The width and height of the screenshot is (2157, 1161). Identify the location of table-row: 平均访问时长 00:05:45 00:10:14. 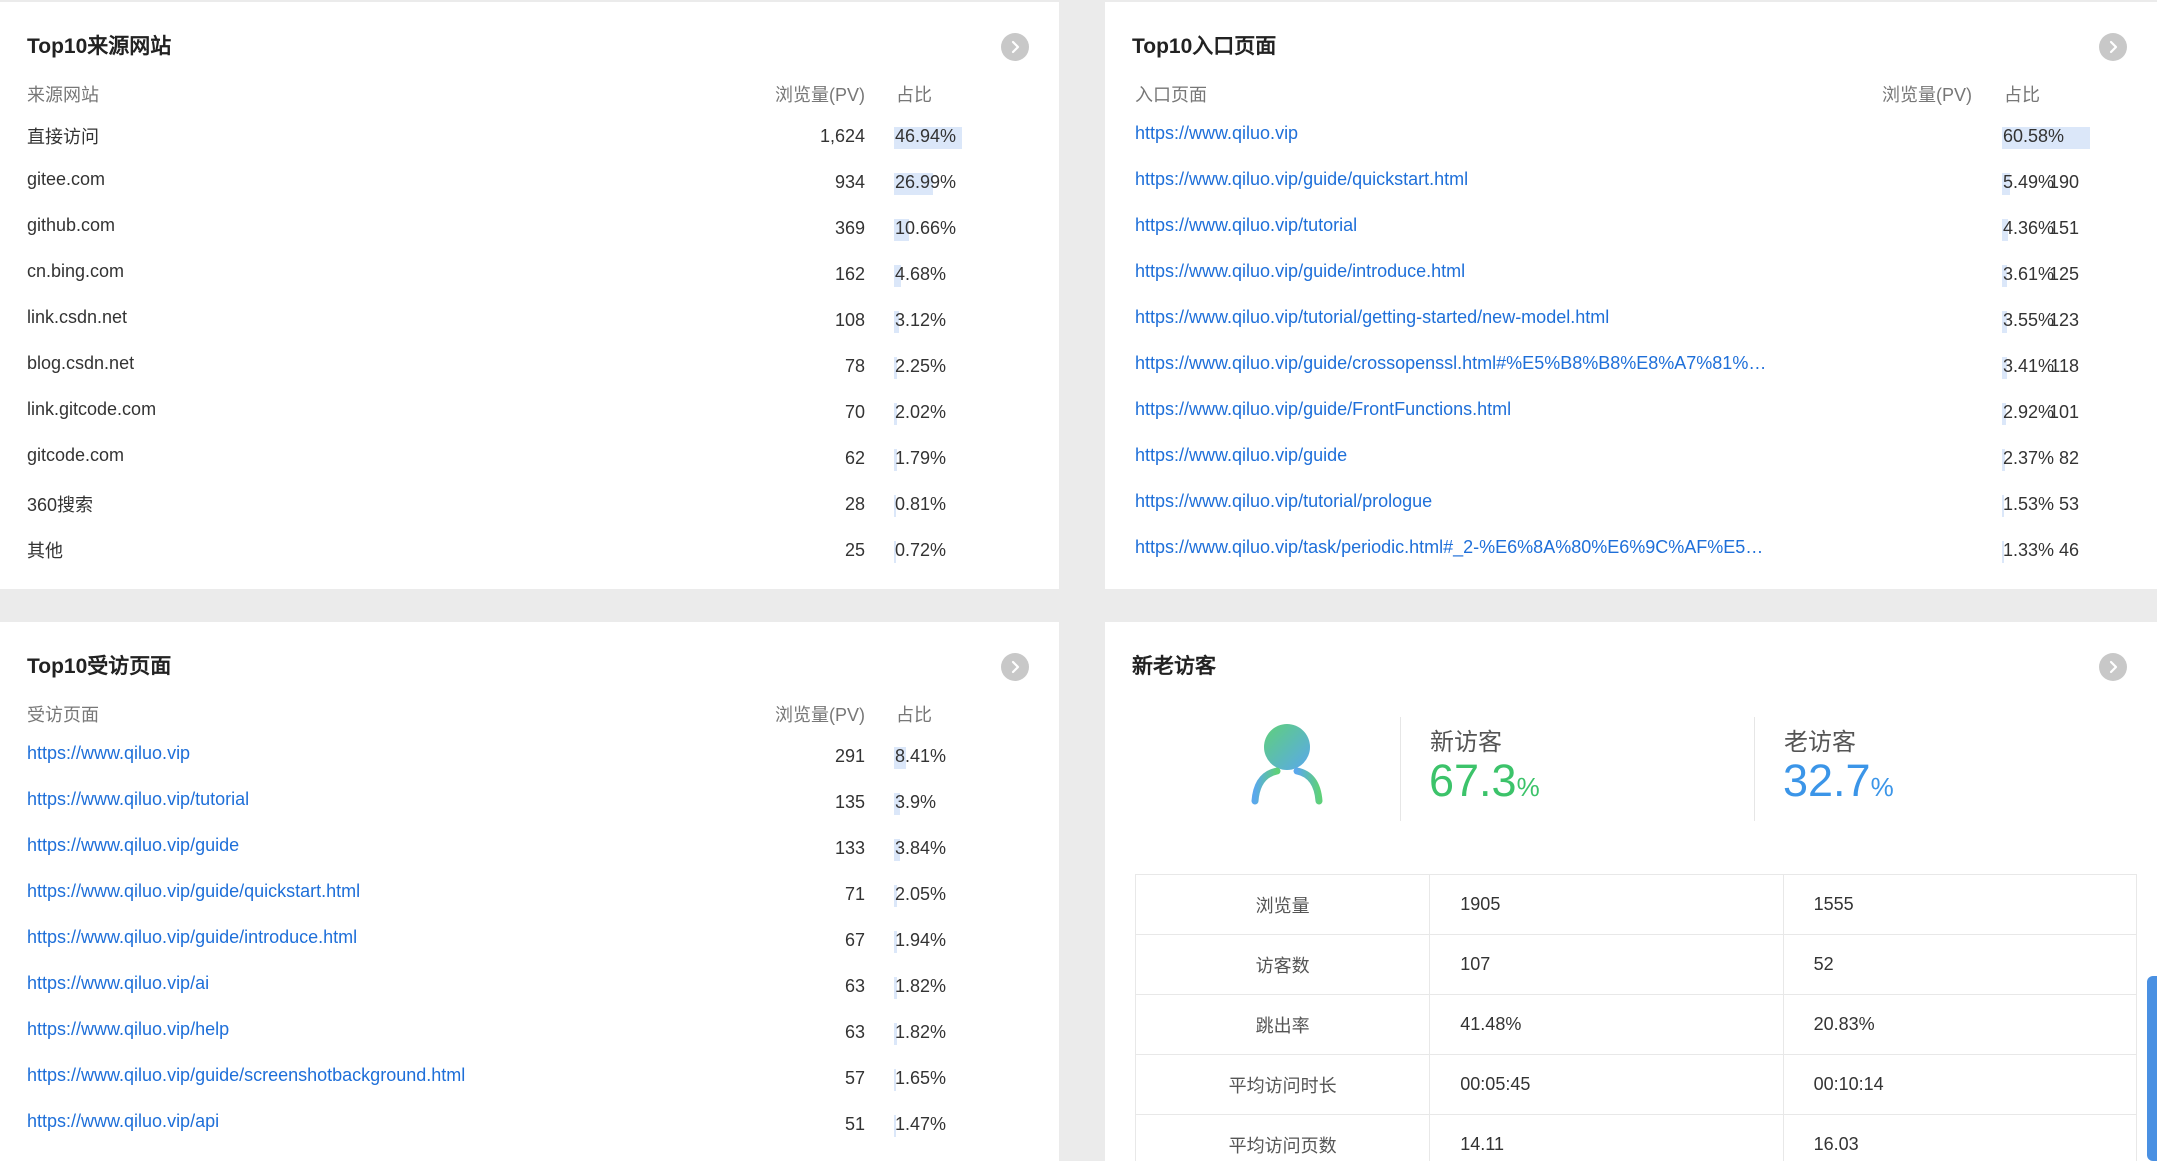
(1636, 1084).